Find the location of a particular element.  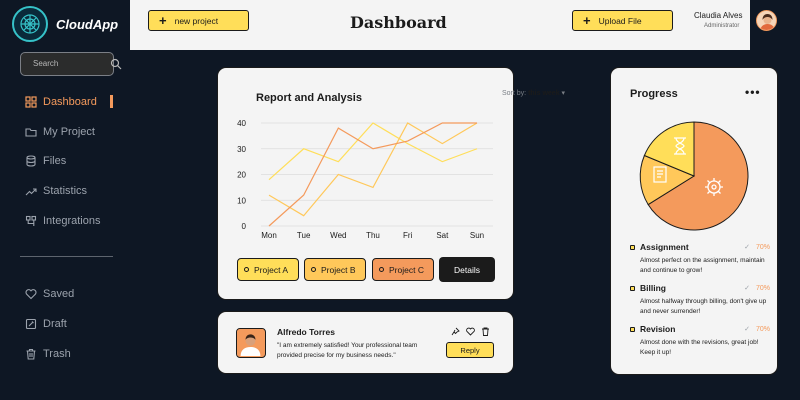

upload-file-label: Upload File is located at coordinates (620, 20).